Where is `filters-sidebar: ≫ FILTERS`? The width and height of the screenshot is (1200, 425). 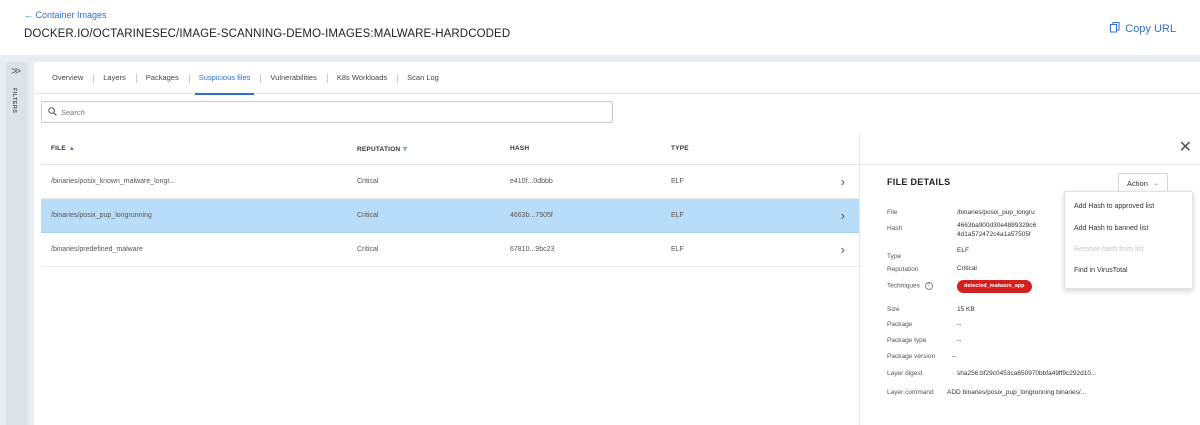 filters-sidebar: ≫ FILTERS is located at coordinates (17, 243).